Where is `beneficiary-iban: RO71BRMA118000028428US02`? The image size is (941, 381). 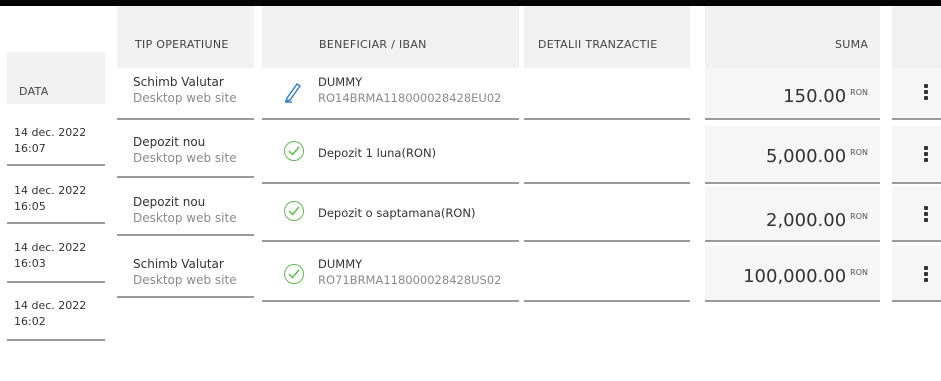 beneficiary-iban: RO71BRMA118000028428US02 is located at coordinates (410, 280).